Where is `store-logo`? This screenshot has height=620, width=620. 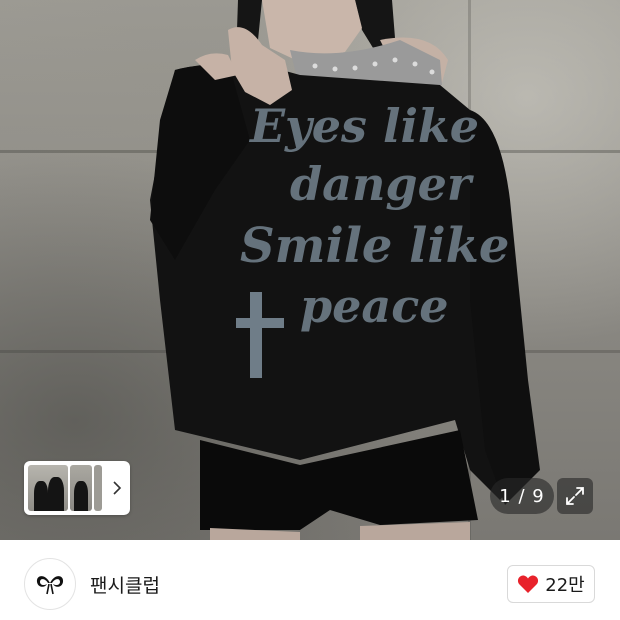
store-logo is located at coordinates (50, 584).